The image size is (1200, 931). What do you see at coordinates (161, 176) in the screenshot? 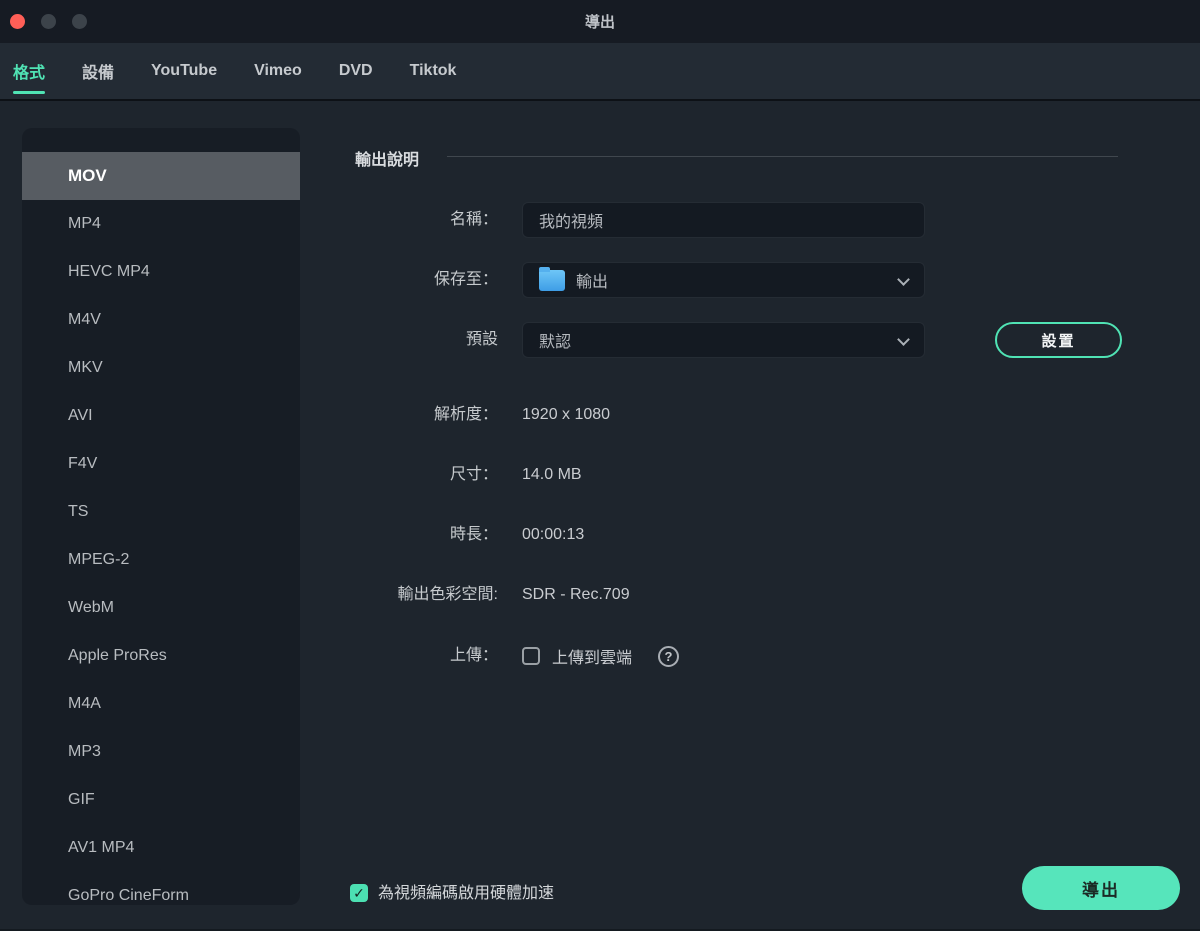
I see `format-item-mov: MOV` at bounding box center [161, 176].